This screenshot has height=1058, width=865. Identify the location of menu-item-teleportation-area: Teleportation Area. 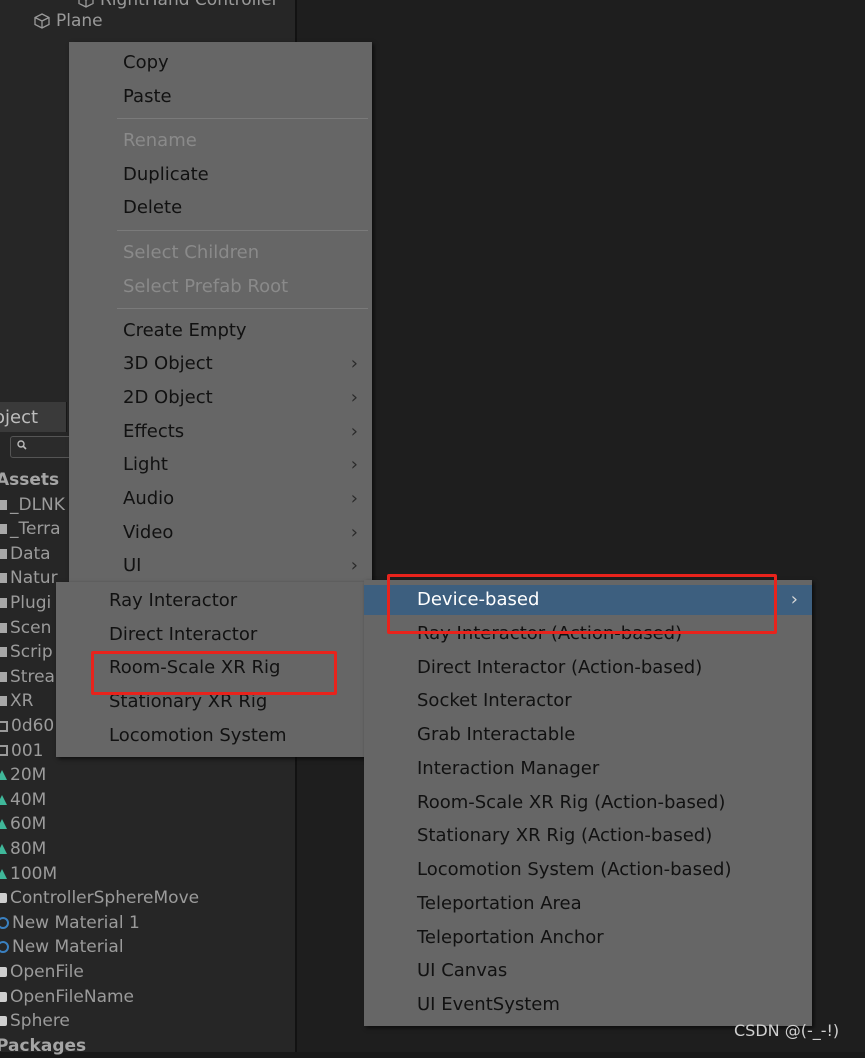
(588, 904).